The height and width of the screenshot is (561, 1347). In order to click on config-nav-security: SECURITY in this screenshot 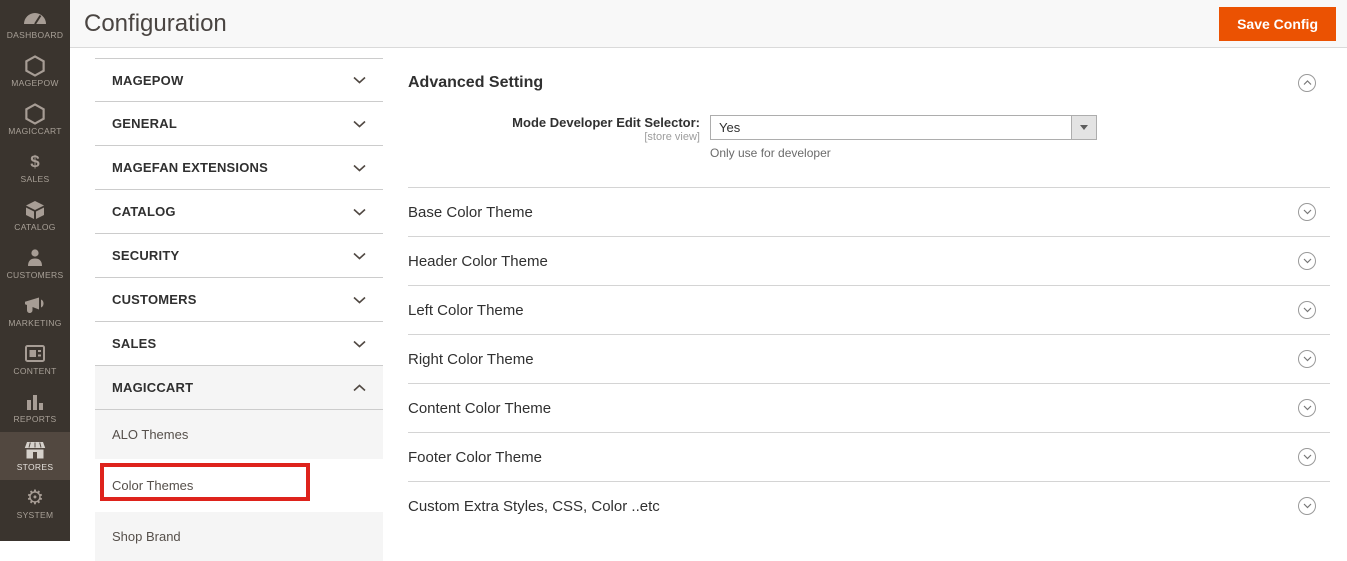, I will do `click(239, 256)`.